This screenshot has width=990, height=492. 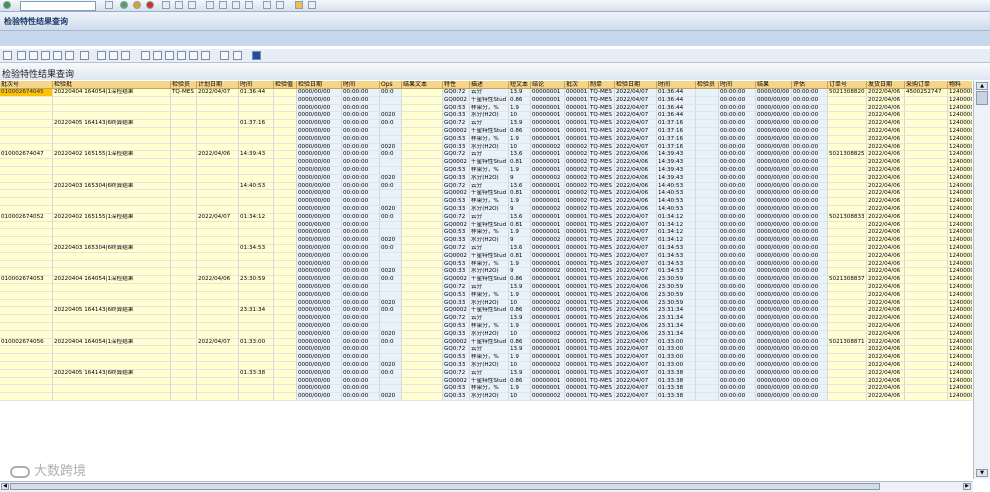 What do you see at coordinates (676, 334) in the screenshot?
I see `grid-cell: 23:31:34` at bounding box center [676, 334].